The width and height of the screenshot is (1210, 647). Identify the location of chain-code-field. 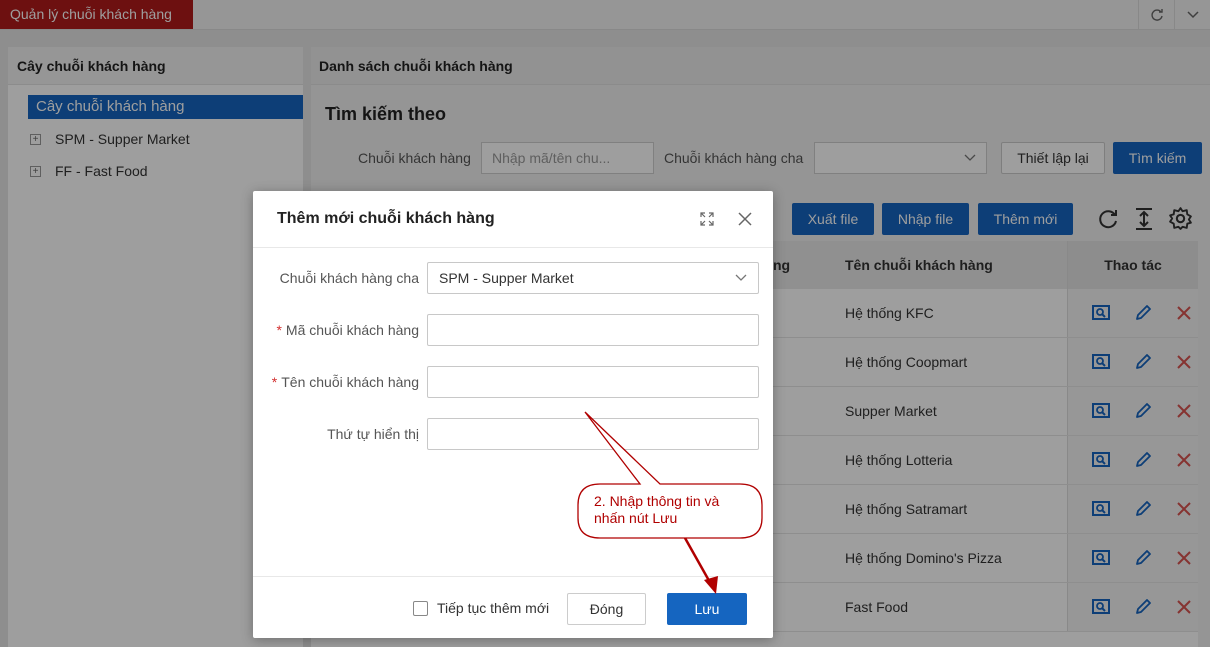
(593, 330).